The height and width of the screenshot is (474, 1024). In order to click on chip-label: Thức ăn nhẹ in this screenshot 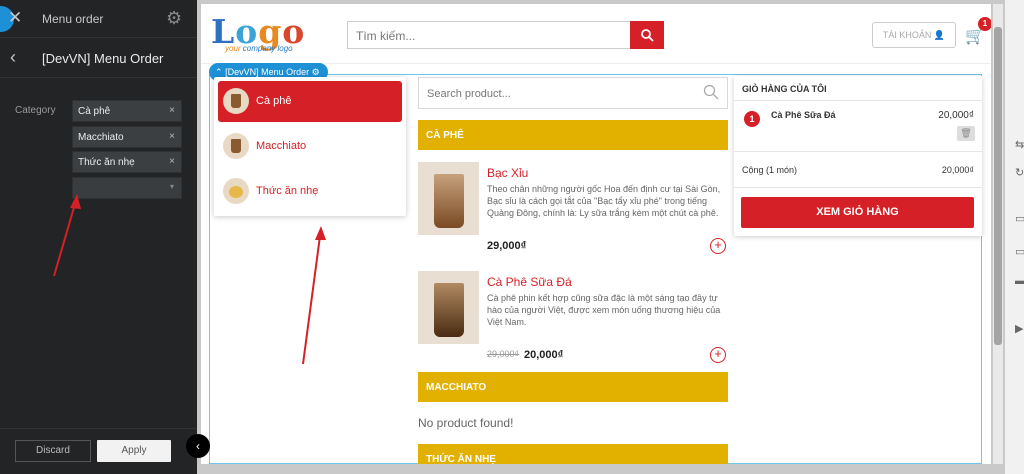, I will do `click(106, 162)`.